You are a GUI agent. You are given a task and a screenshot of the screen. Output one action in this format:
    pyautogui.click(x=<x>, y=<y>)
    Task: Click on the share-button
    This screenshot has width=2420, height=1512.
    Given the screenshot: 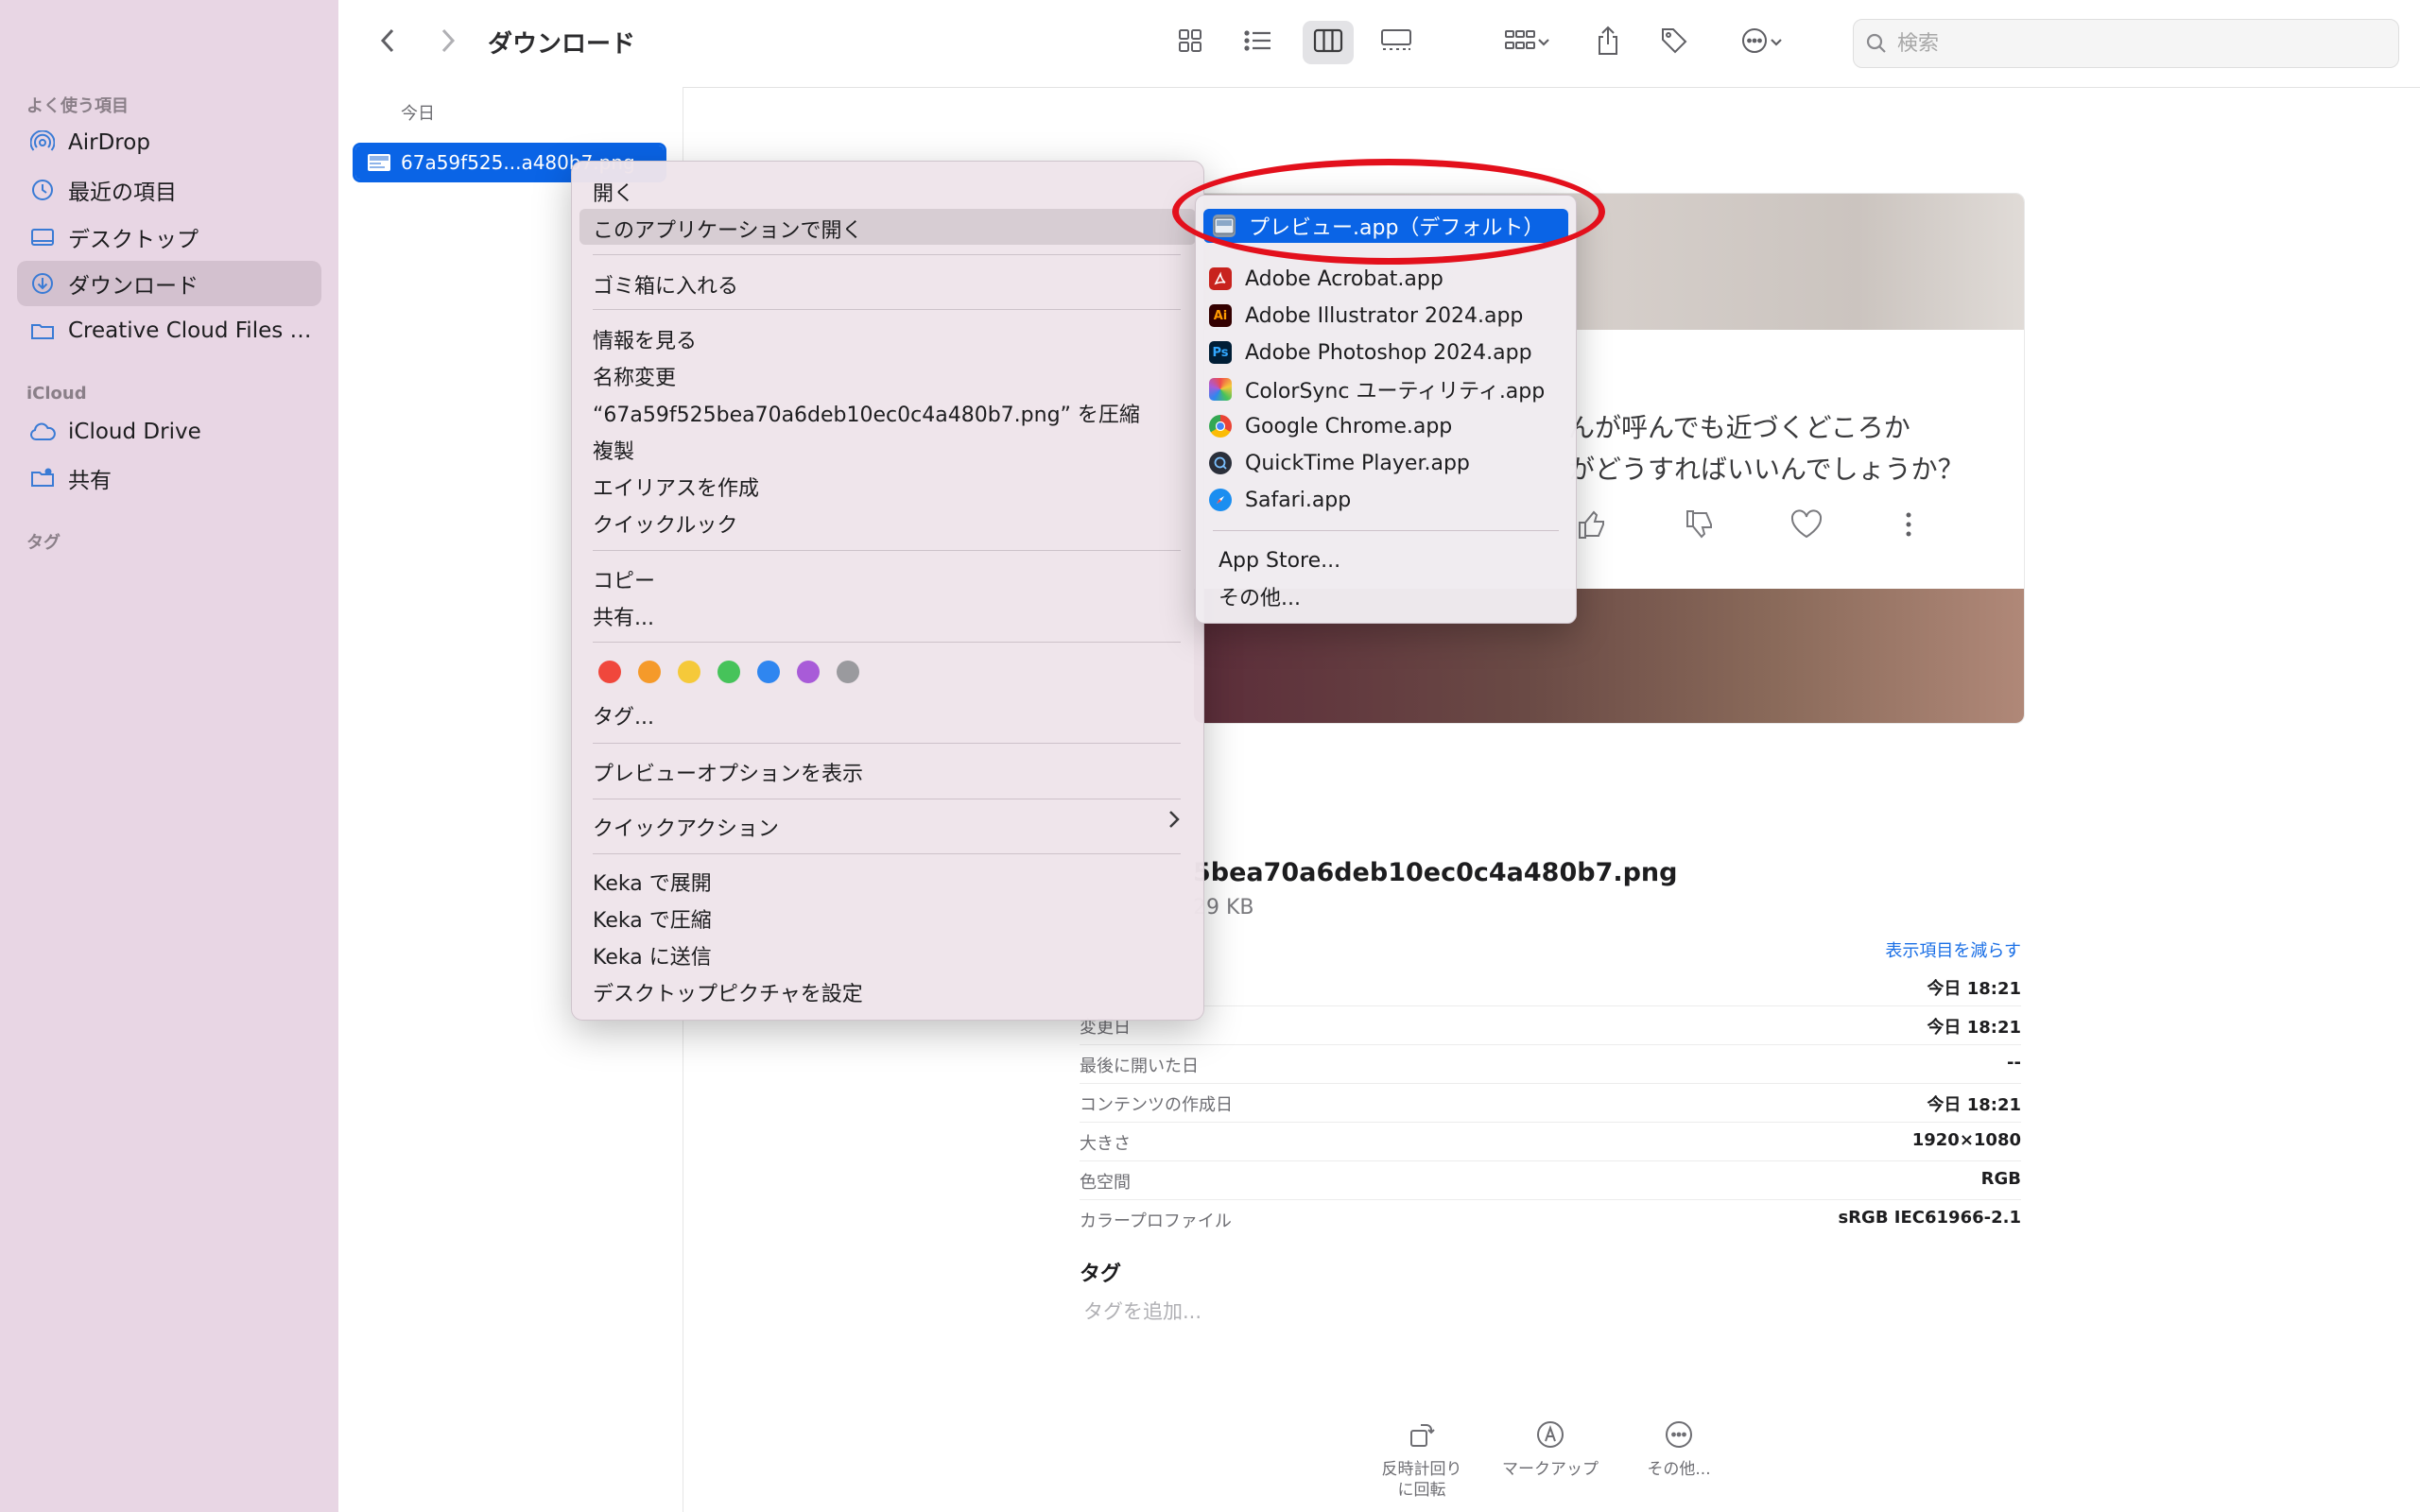 What is the action you would take?
    pyautogui.click(x=1608, y=42)
    